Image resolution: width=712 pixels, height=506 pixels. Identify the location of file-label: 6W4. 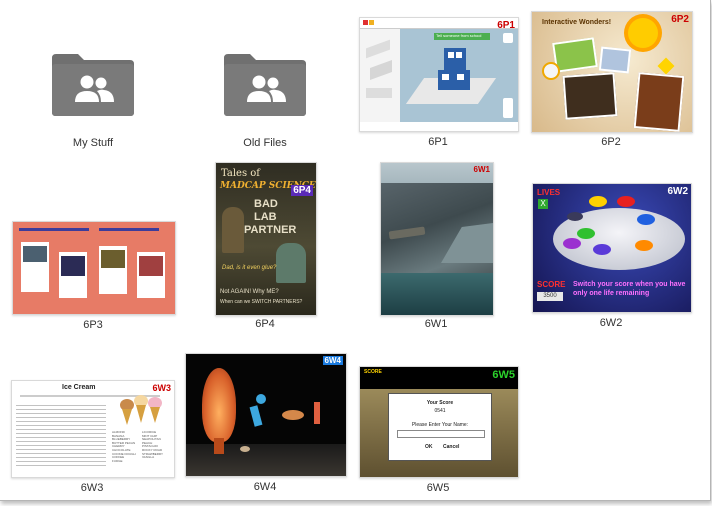
(265, 487).